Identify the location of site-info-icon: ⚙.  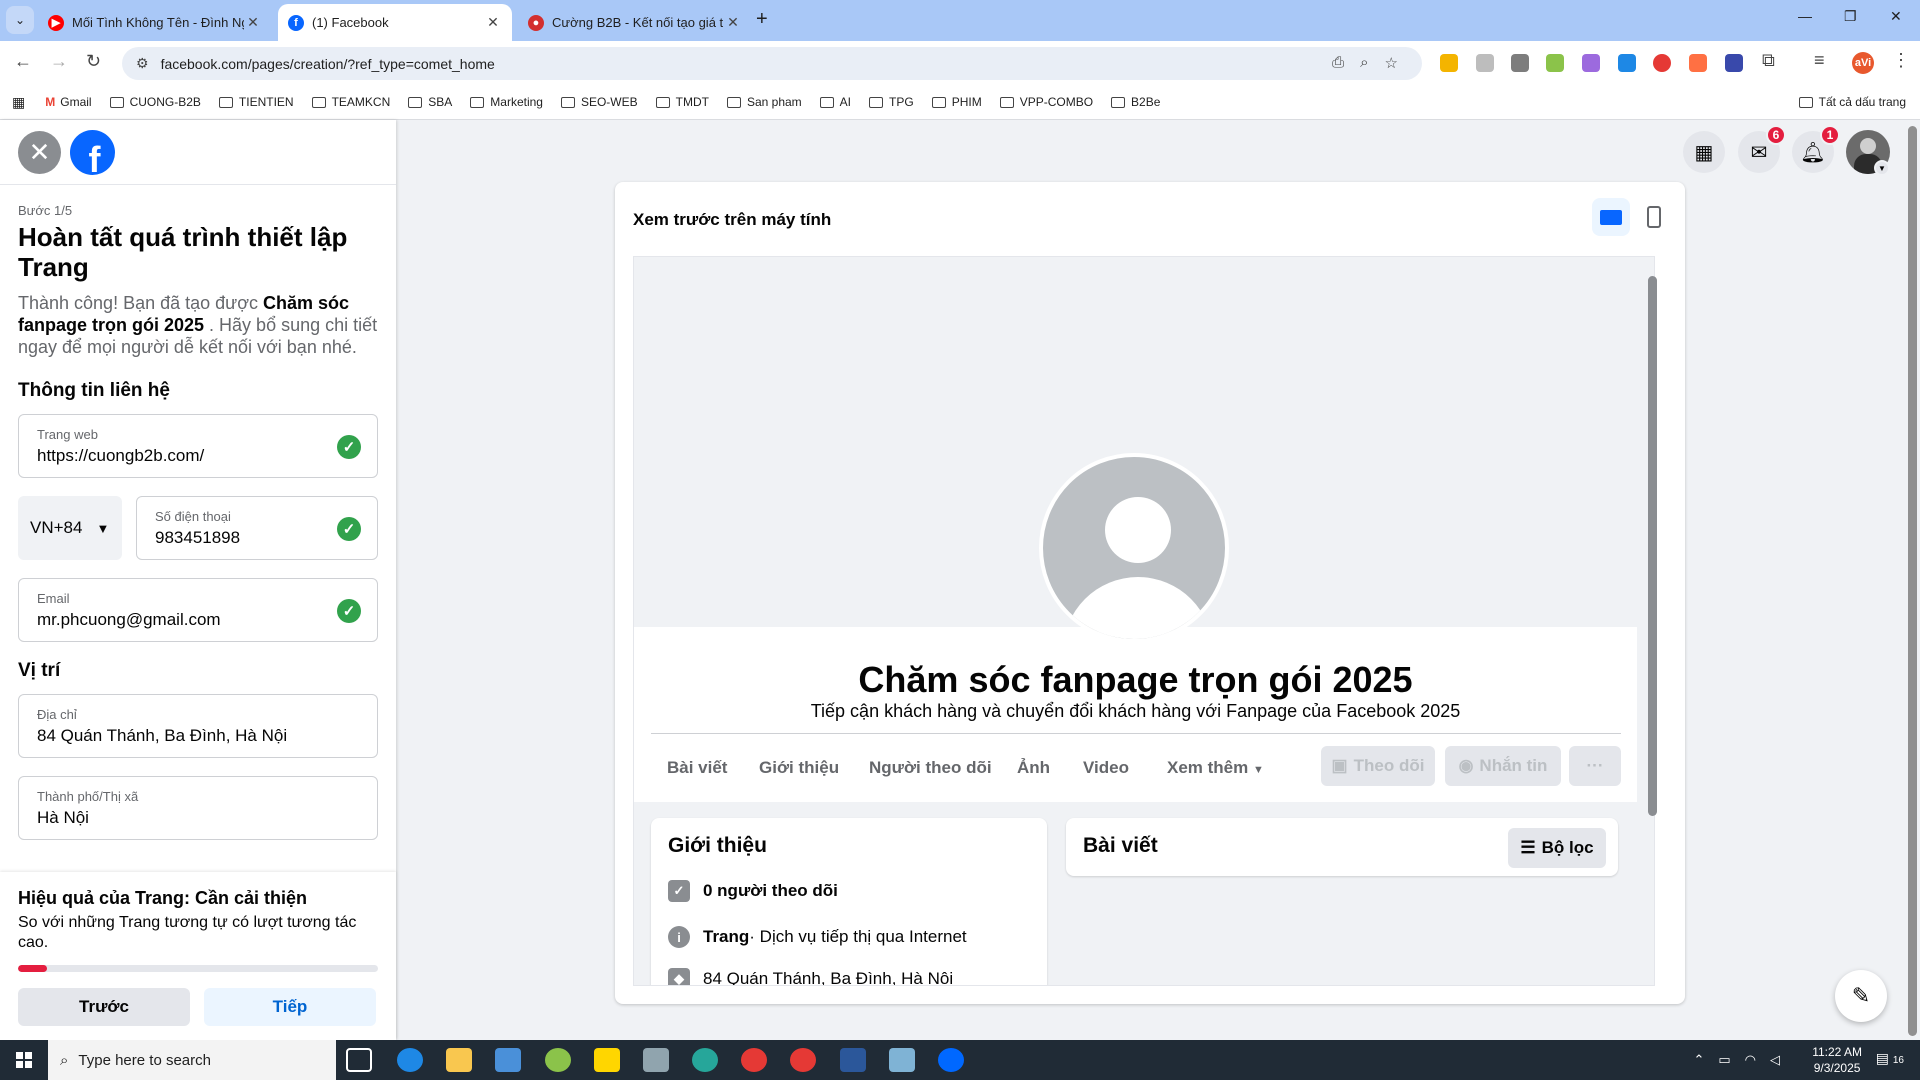
(142, 63).